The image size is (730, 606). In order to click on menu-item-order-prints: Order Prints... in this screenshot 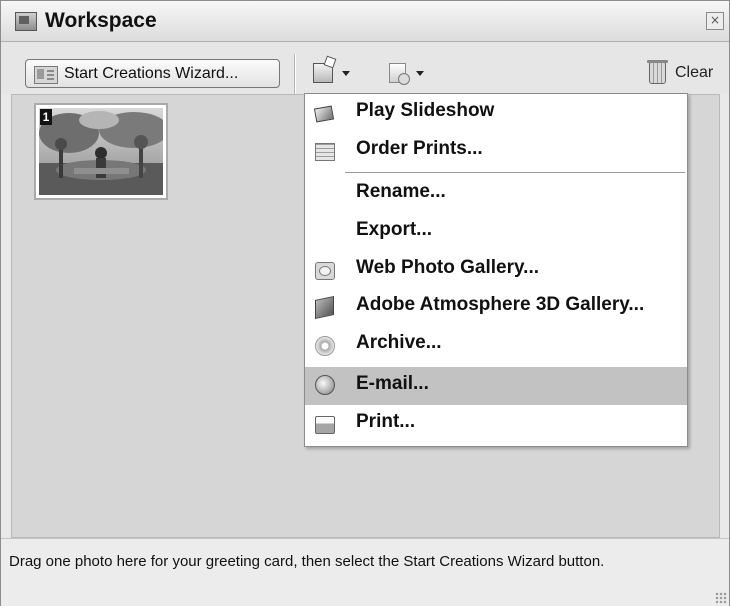, I will do `click(496, 151)`.